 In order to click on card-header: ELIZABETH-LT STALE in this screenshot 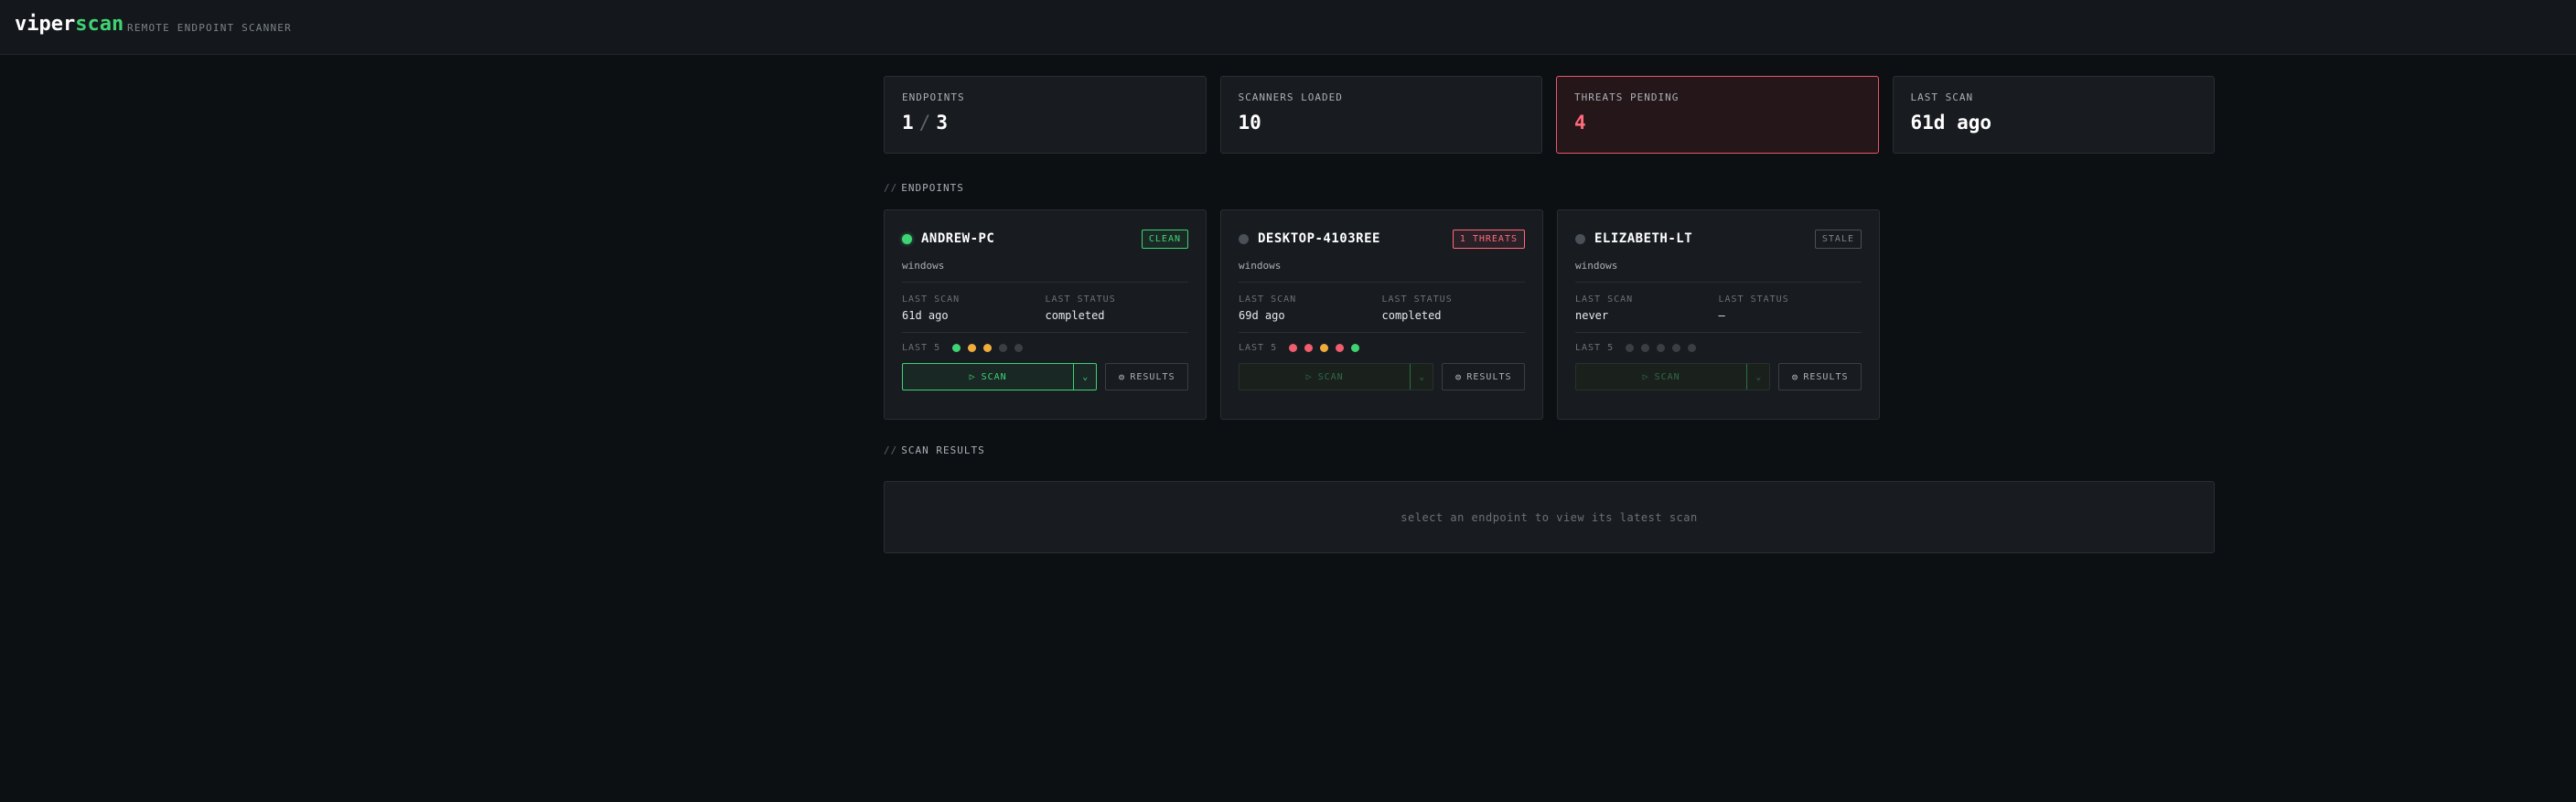, I will do `click(1718, 239)`.